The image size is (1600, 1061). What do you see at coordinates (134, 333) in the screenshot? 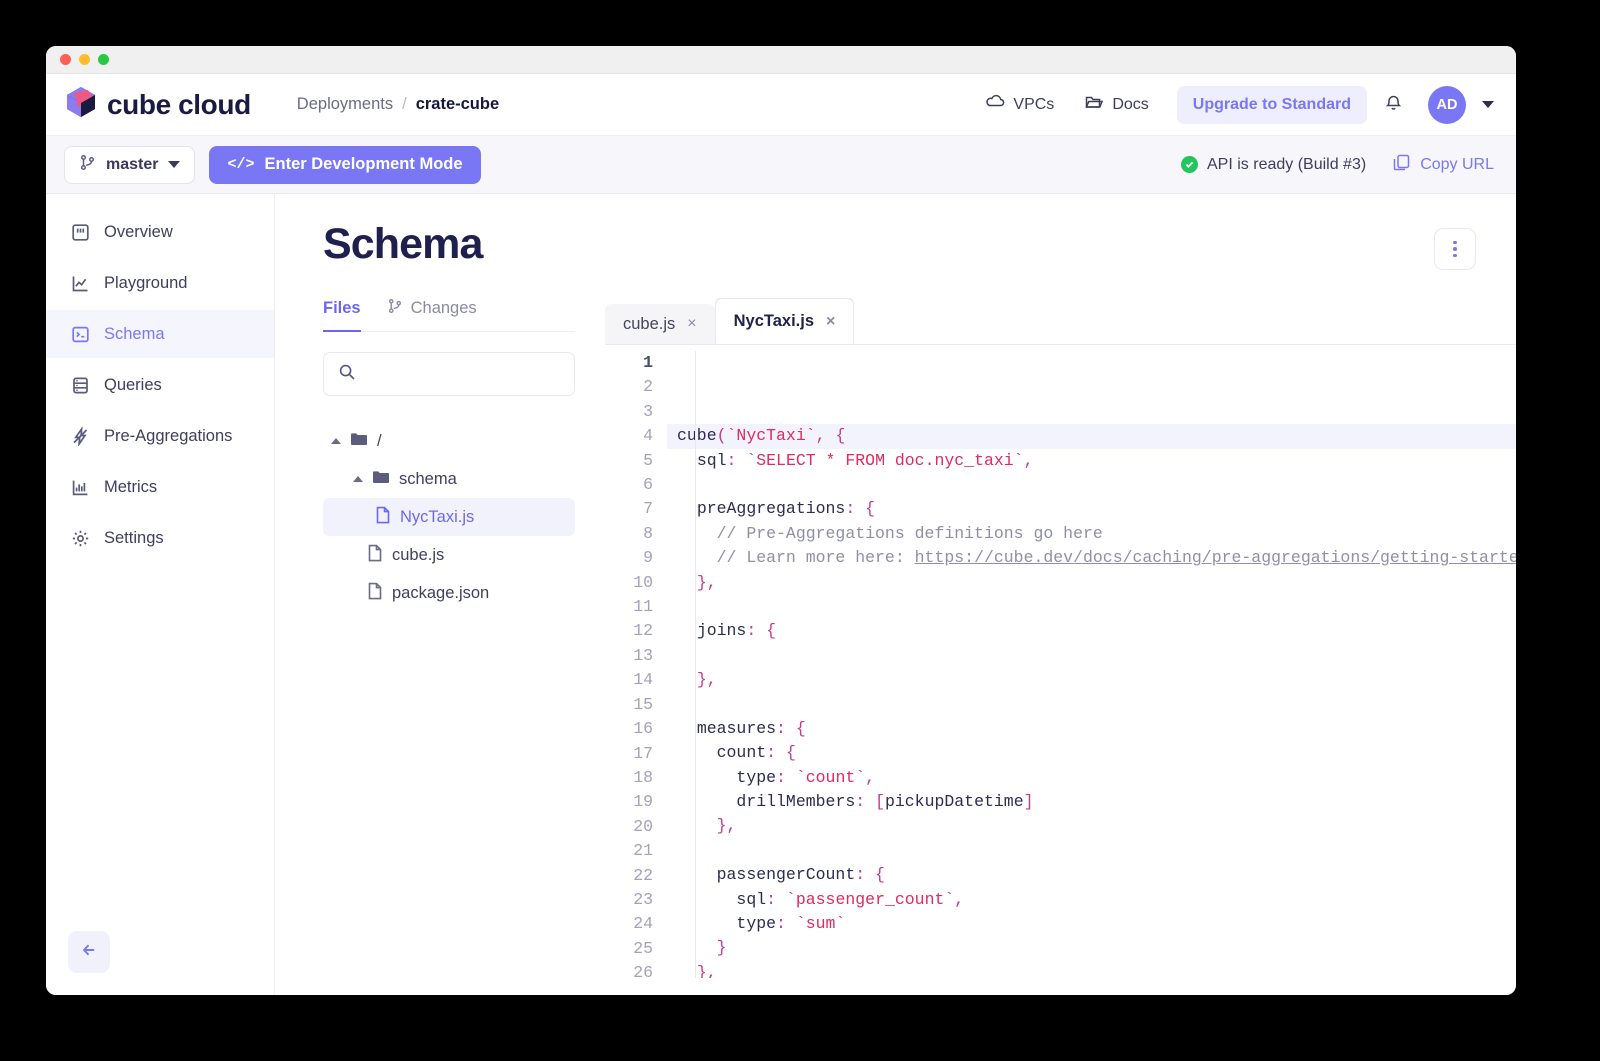
I see `sidebar-item-label: Schema` at bounding box center [134, 333].